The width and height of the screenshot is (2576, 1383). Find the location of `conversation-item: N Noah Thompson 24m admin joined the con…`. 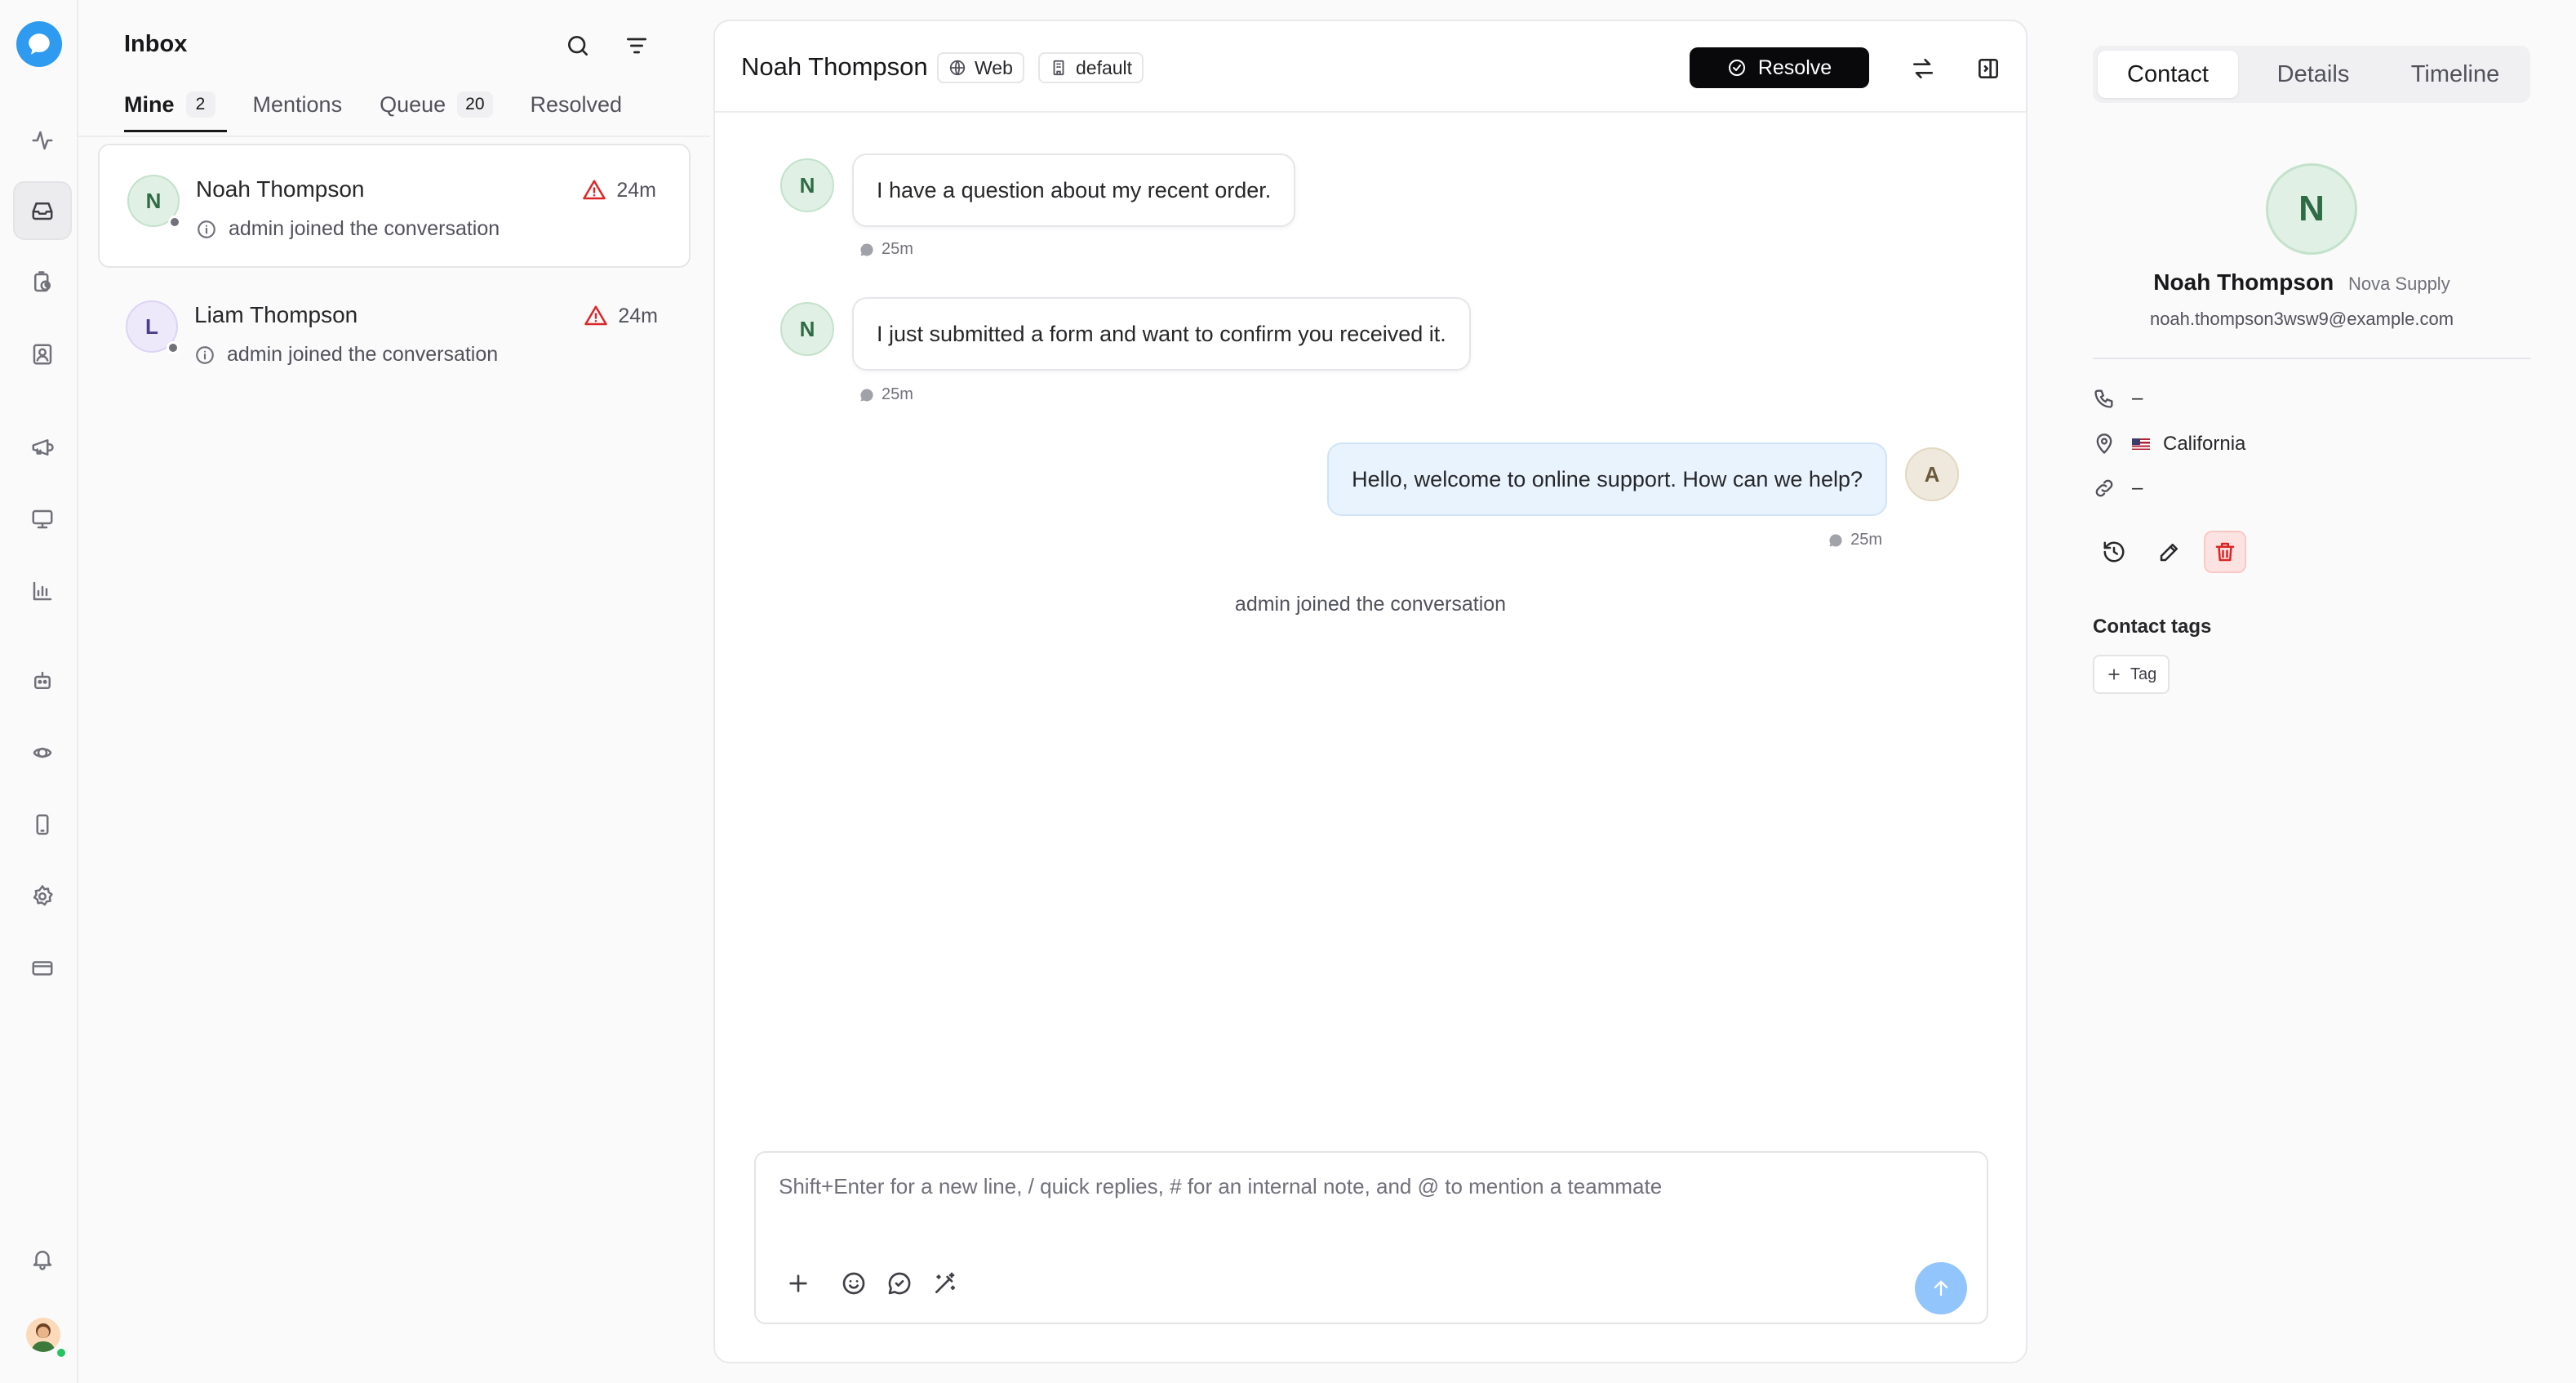

conversation-item: N Noah Thompson 24m admin joined the con… is located at coordinates (394, 206).